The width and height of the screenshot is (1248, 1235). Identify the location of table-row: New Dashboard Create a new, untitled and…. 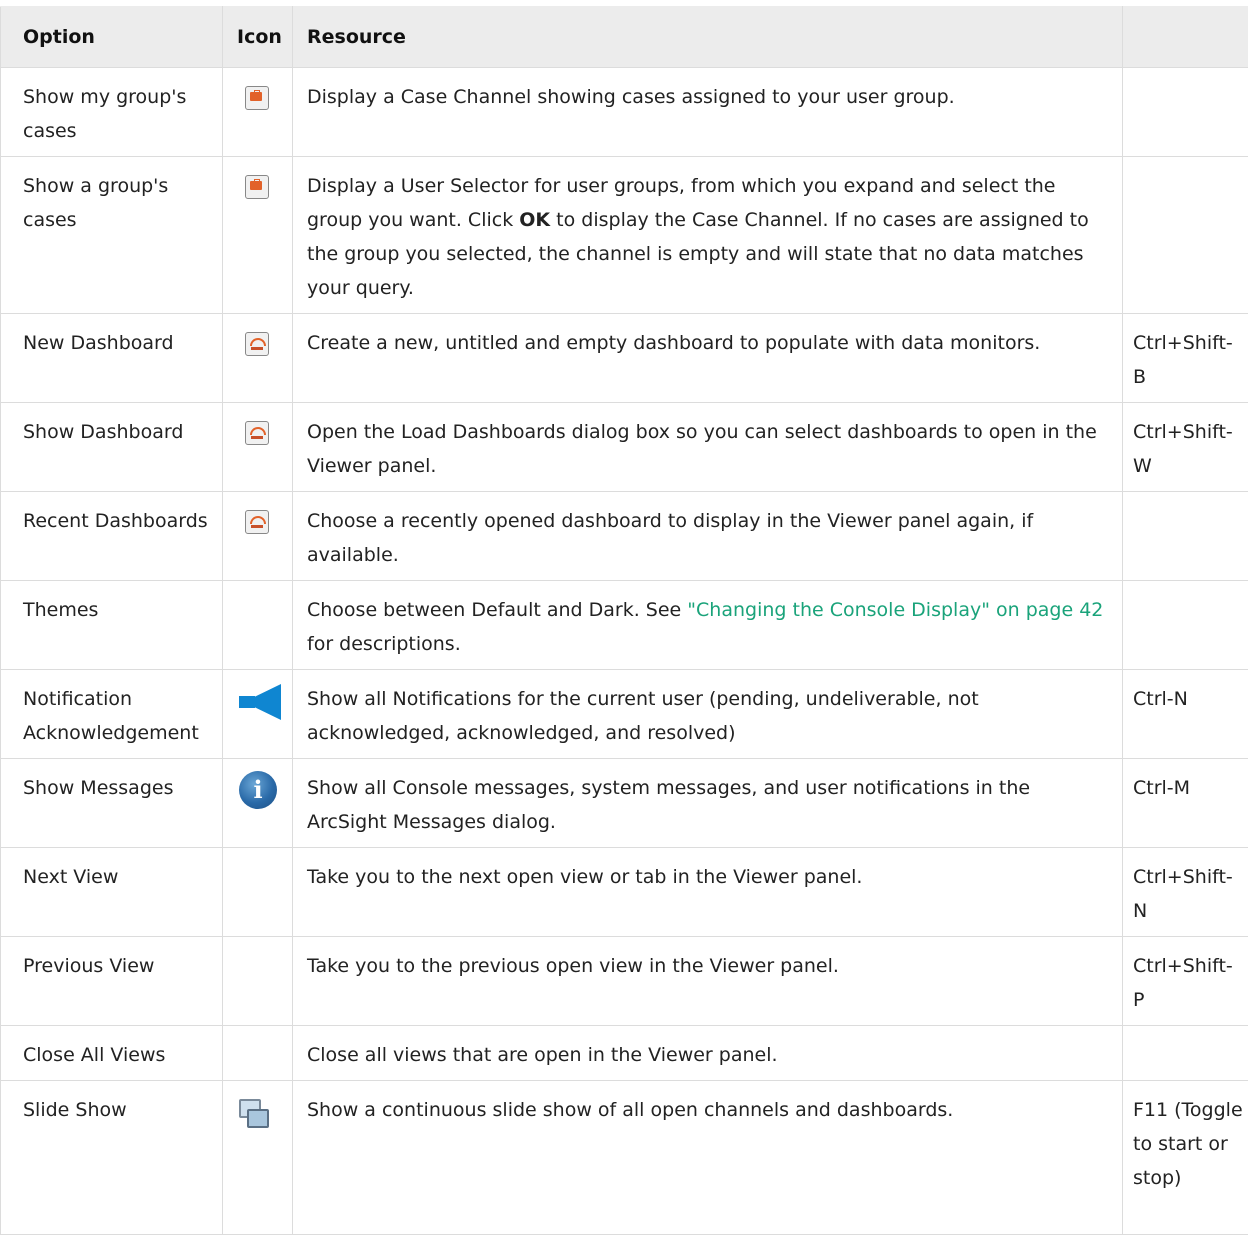
(624, 358).